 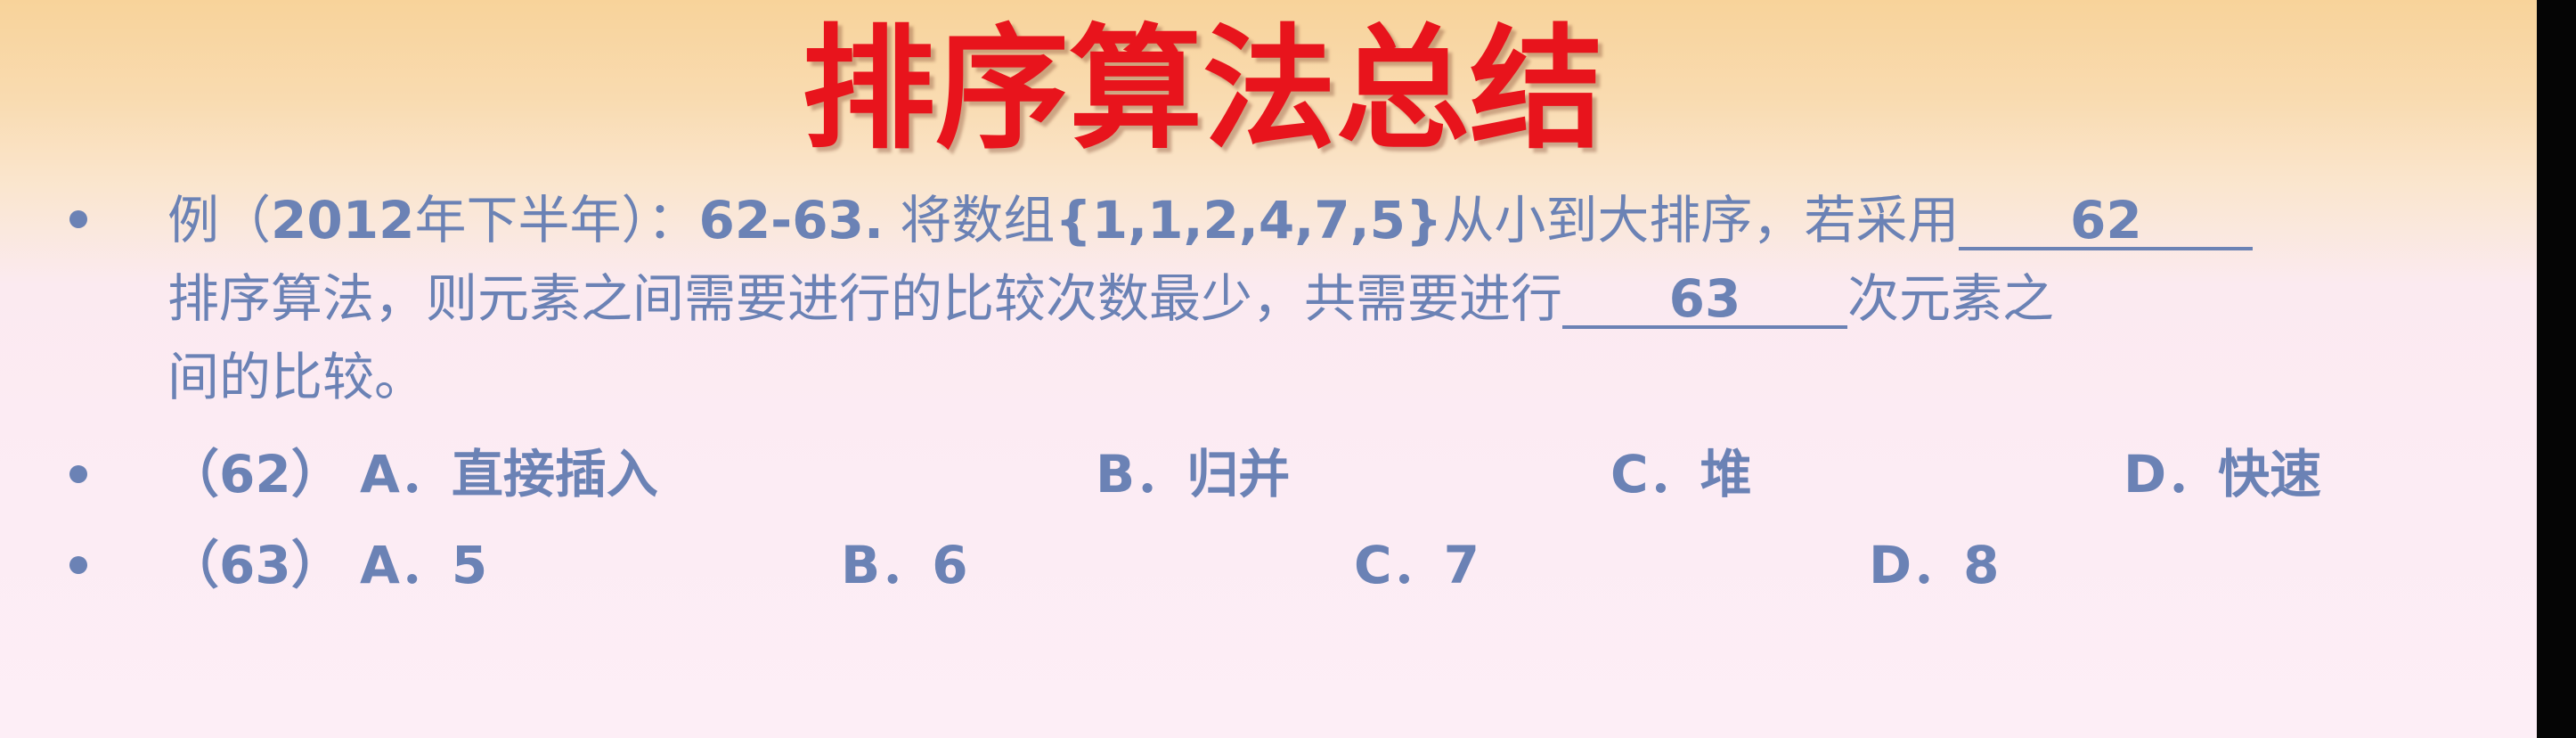 I want to click on question-line-2: 排序算法，则元素之间需要进行的比较次数最少，共需要进行 63 次元素之, so click(x=1111, y=298).